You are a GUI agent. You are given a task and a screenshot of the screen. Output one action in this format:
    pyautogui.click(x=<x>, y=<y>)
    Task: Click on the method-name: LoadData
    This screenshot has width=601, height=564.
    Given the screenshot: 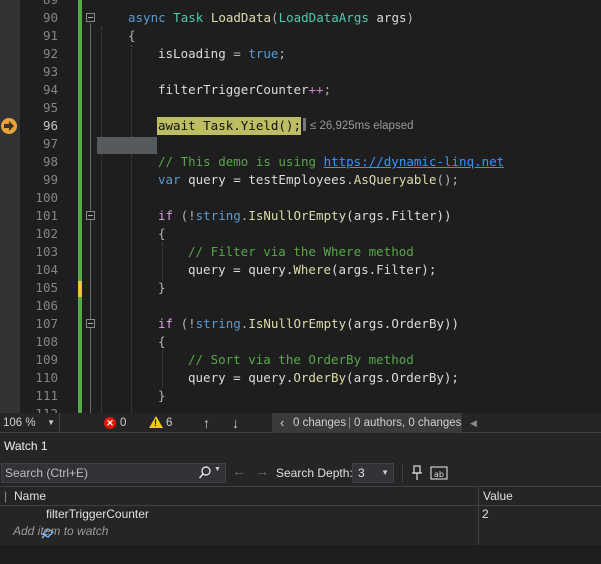 What is the action you would take?
    pyautogui.click(x=241, y=17)
    